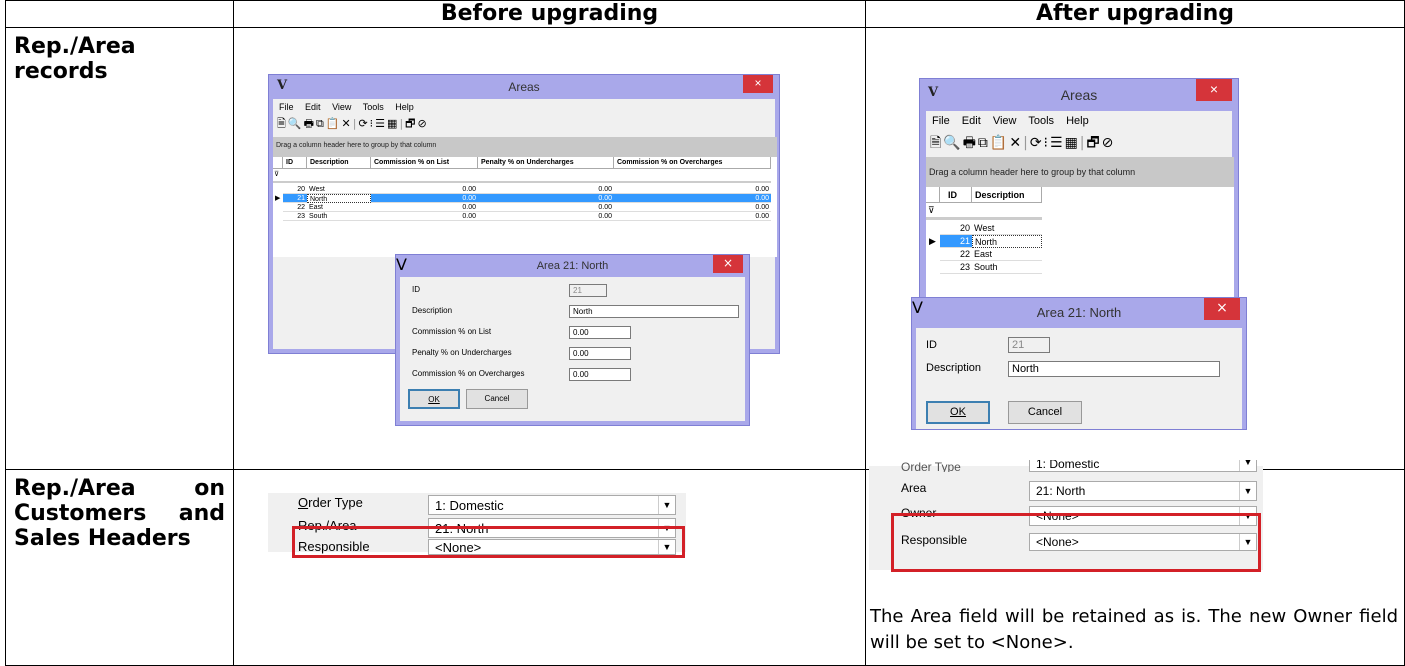 This screenshot has height=666, width=1405. I want to click on row-pointer-icon: ▶, so click(932, 241).